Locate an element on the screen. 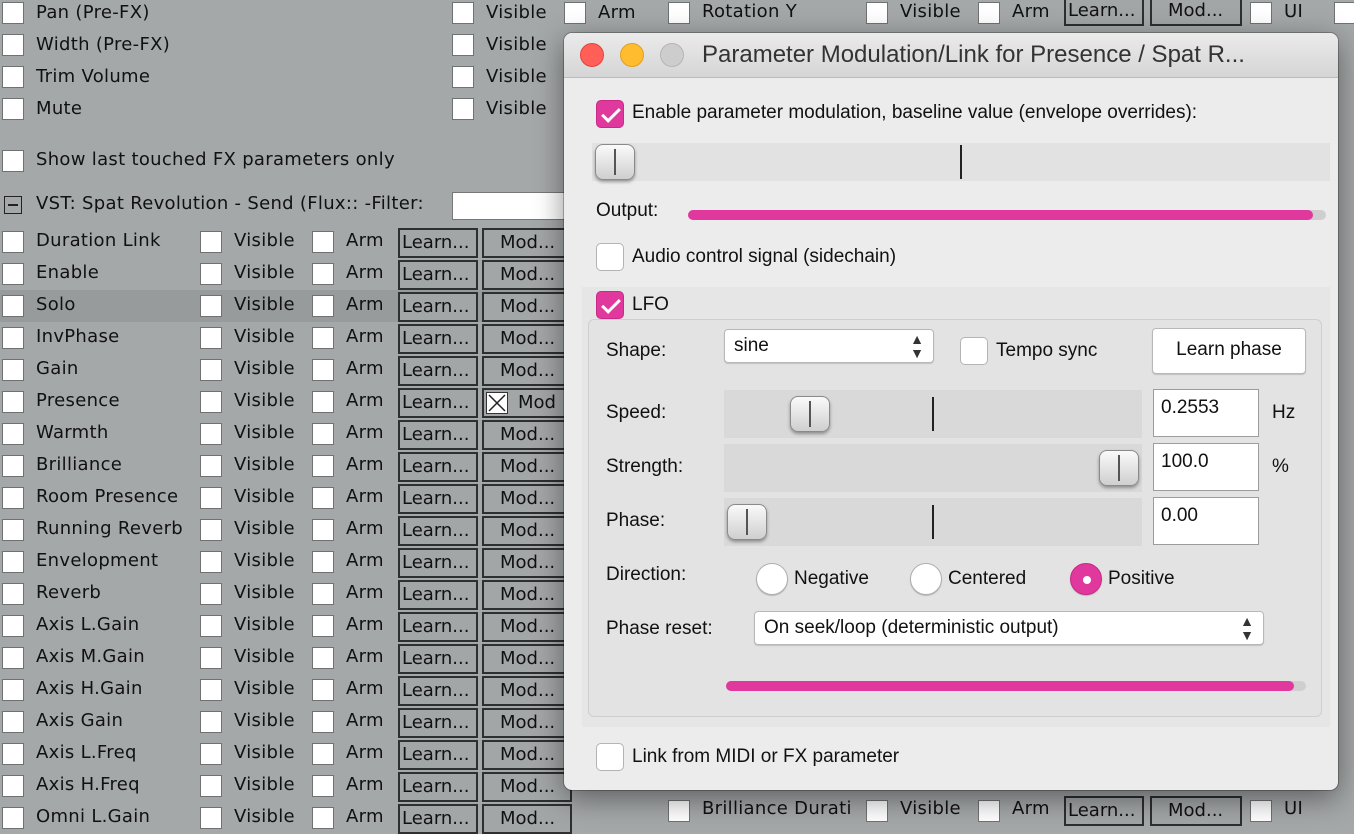 This screenshot has height=834, width=1354. lfo-checkbox is located at coordinates (610, 305).